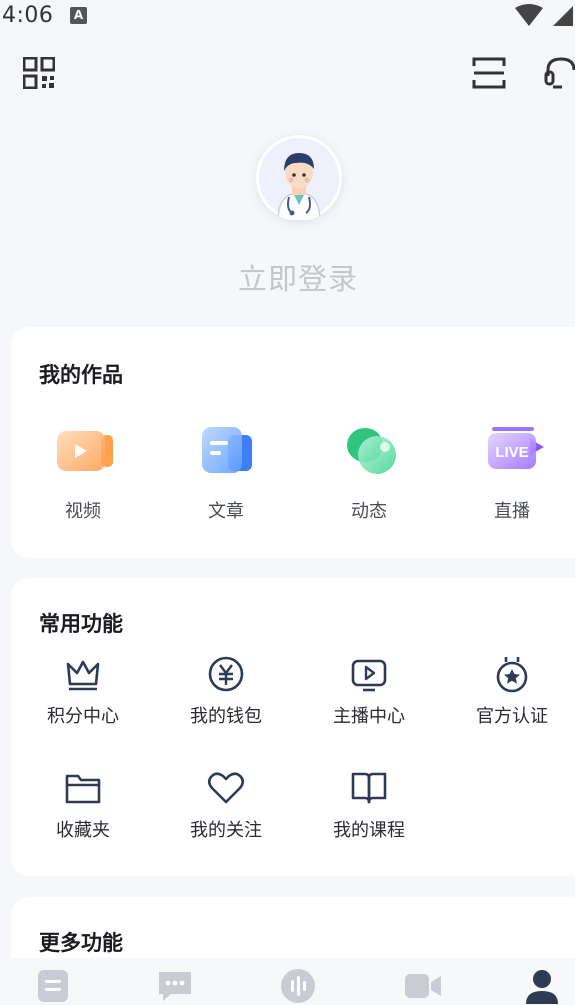 This screenshot has height=1005, width=575. I want to click on func-item-anchor-center: 主播中心, so click(369, 691).